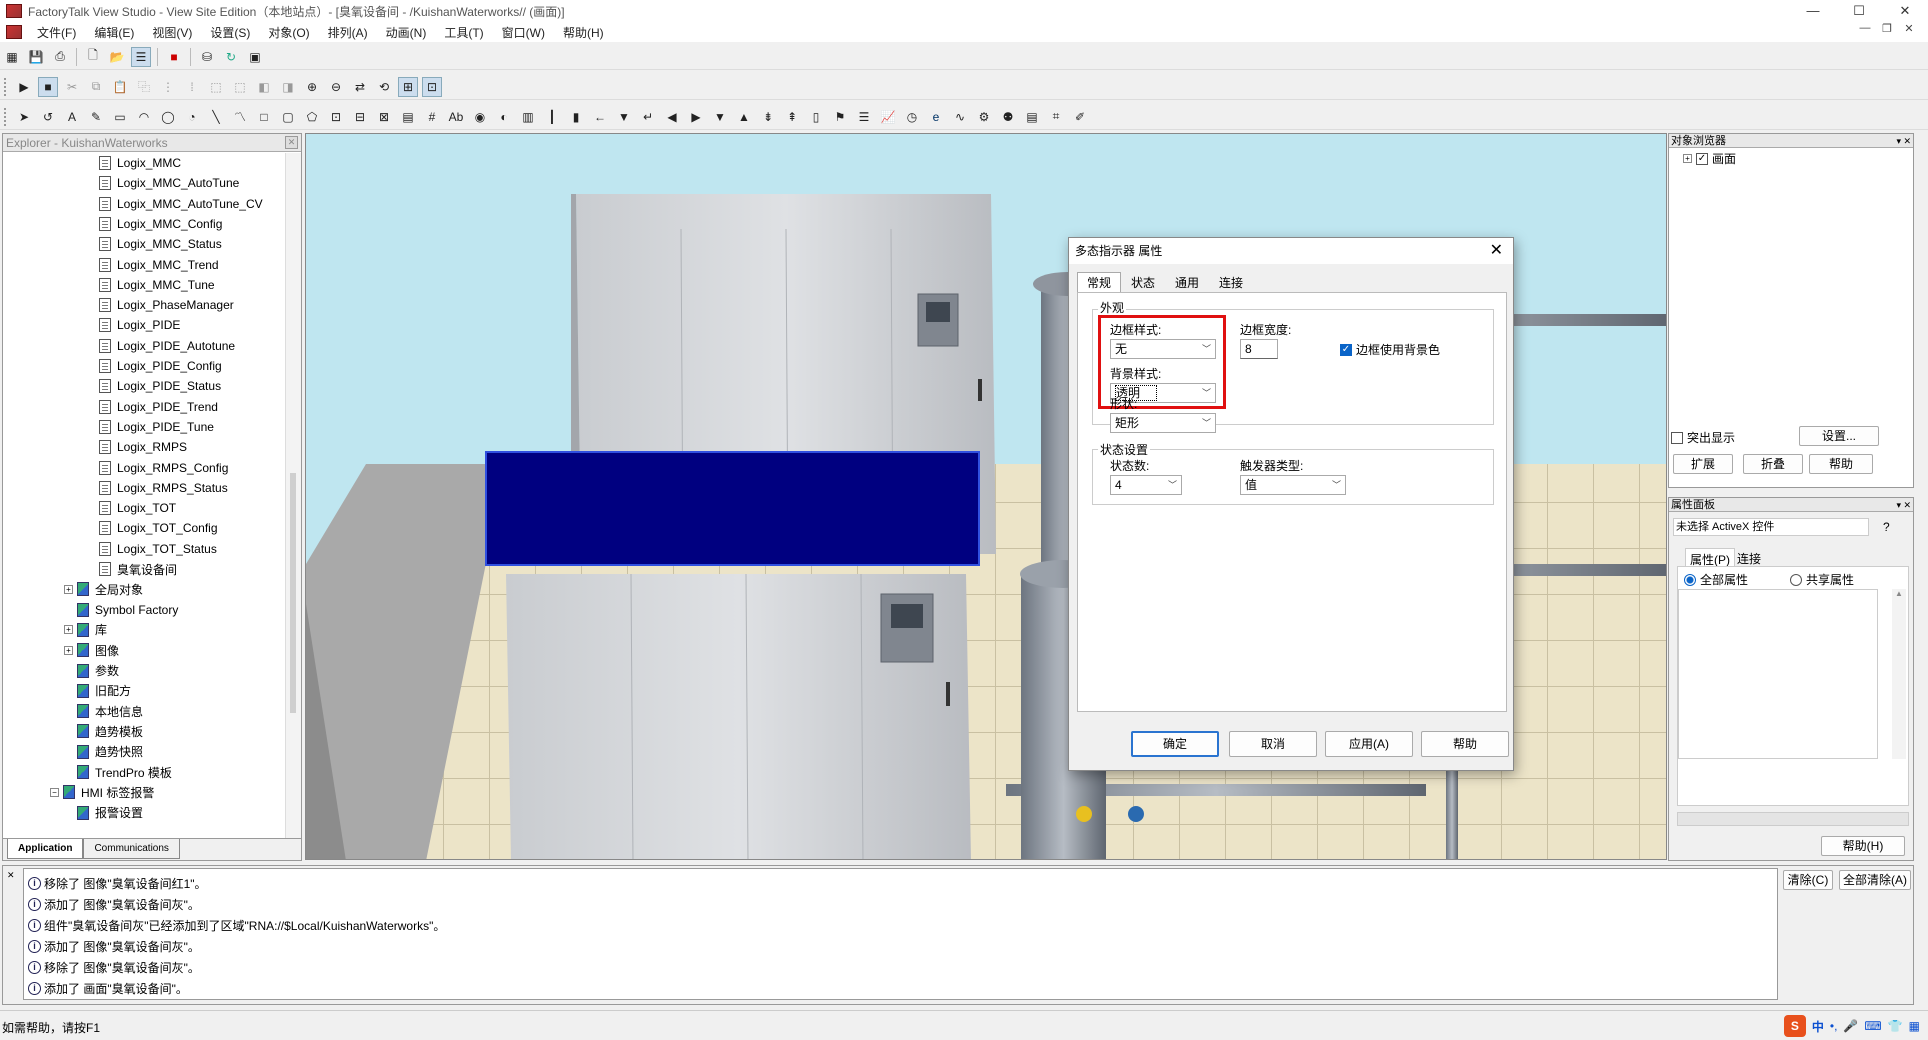  I want to click on menu-file: 文件(F), so click(56, 32).